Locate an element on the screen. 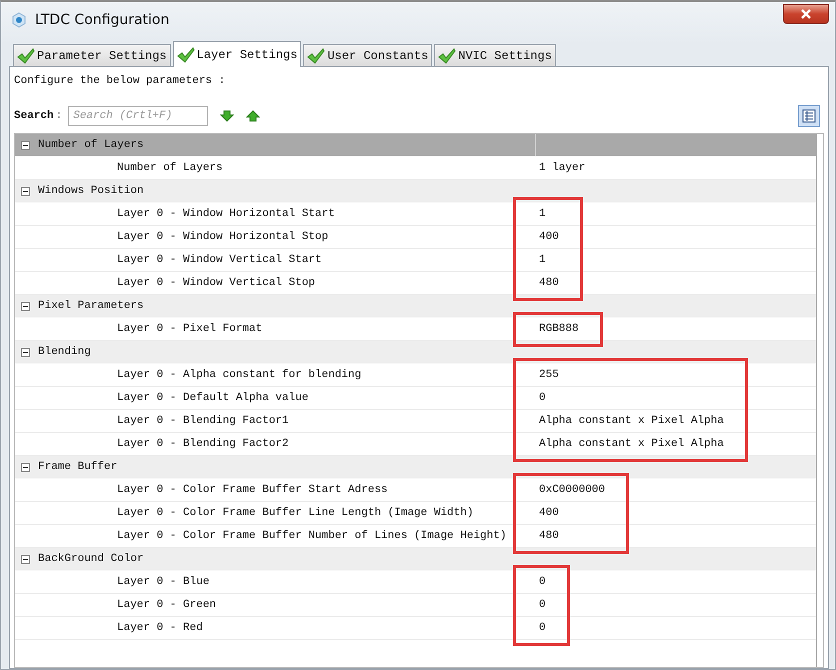 This screenshot has width=836, height=670. parameter-name: Layer 0 - Color Frame Buffer Number of Lines (Image Height) is located at coordinates (312, 536).